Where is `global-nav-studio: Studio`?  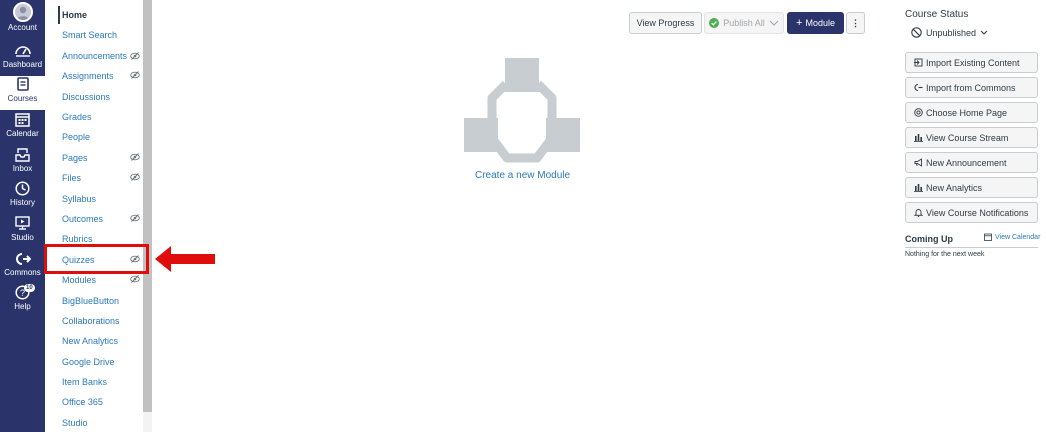 global-nav-studio: Studio is located at coordinates (22, 232).